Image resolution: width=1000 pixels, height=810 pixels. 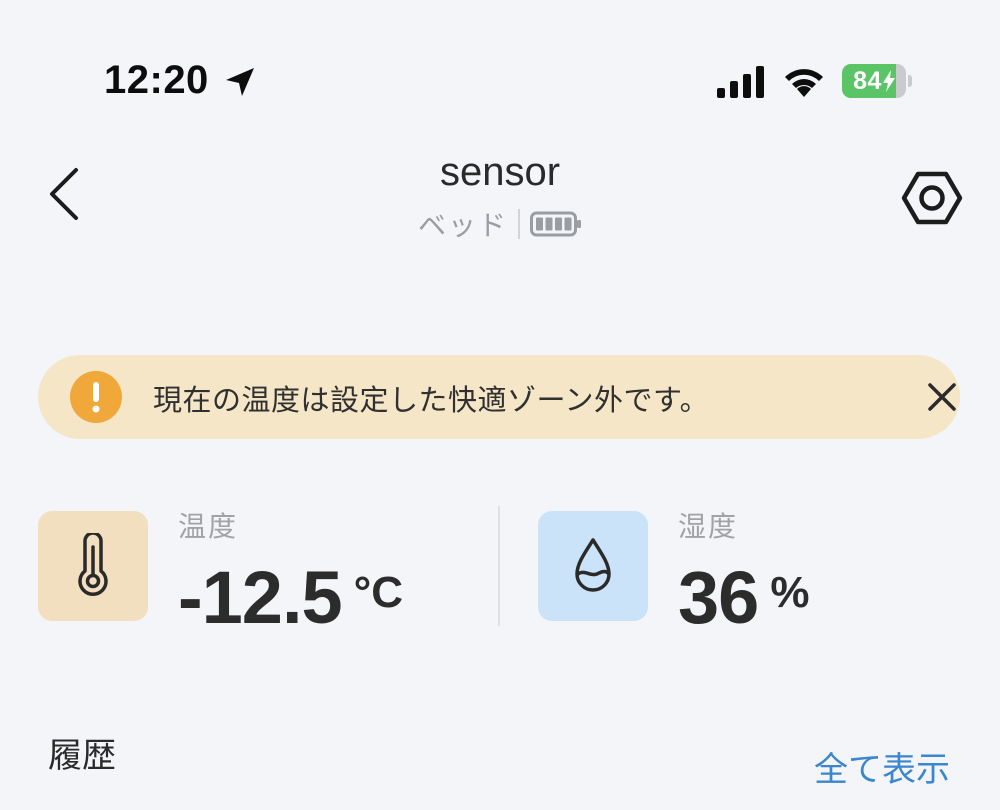 What do you see at coordinates (240, 82) in the screenshot?
I see `location-arrow-icon` at bounding box center [240, 82].